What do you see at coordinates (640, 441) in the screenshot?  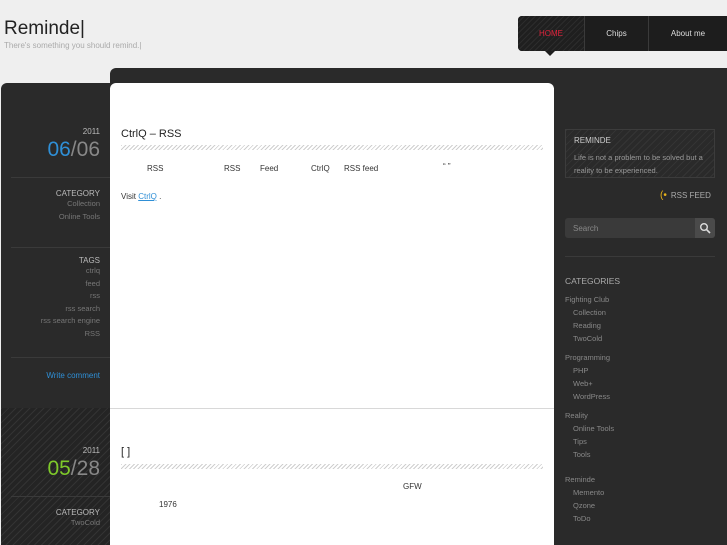 I see `category-link: Tips` at bounding box center [640, 441].